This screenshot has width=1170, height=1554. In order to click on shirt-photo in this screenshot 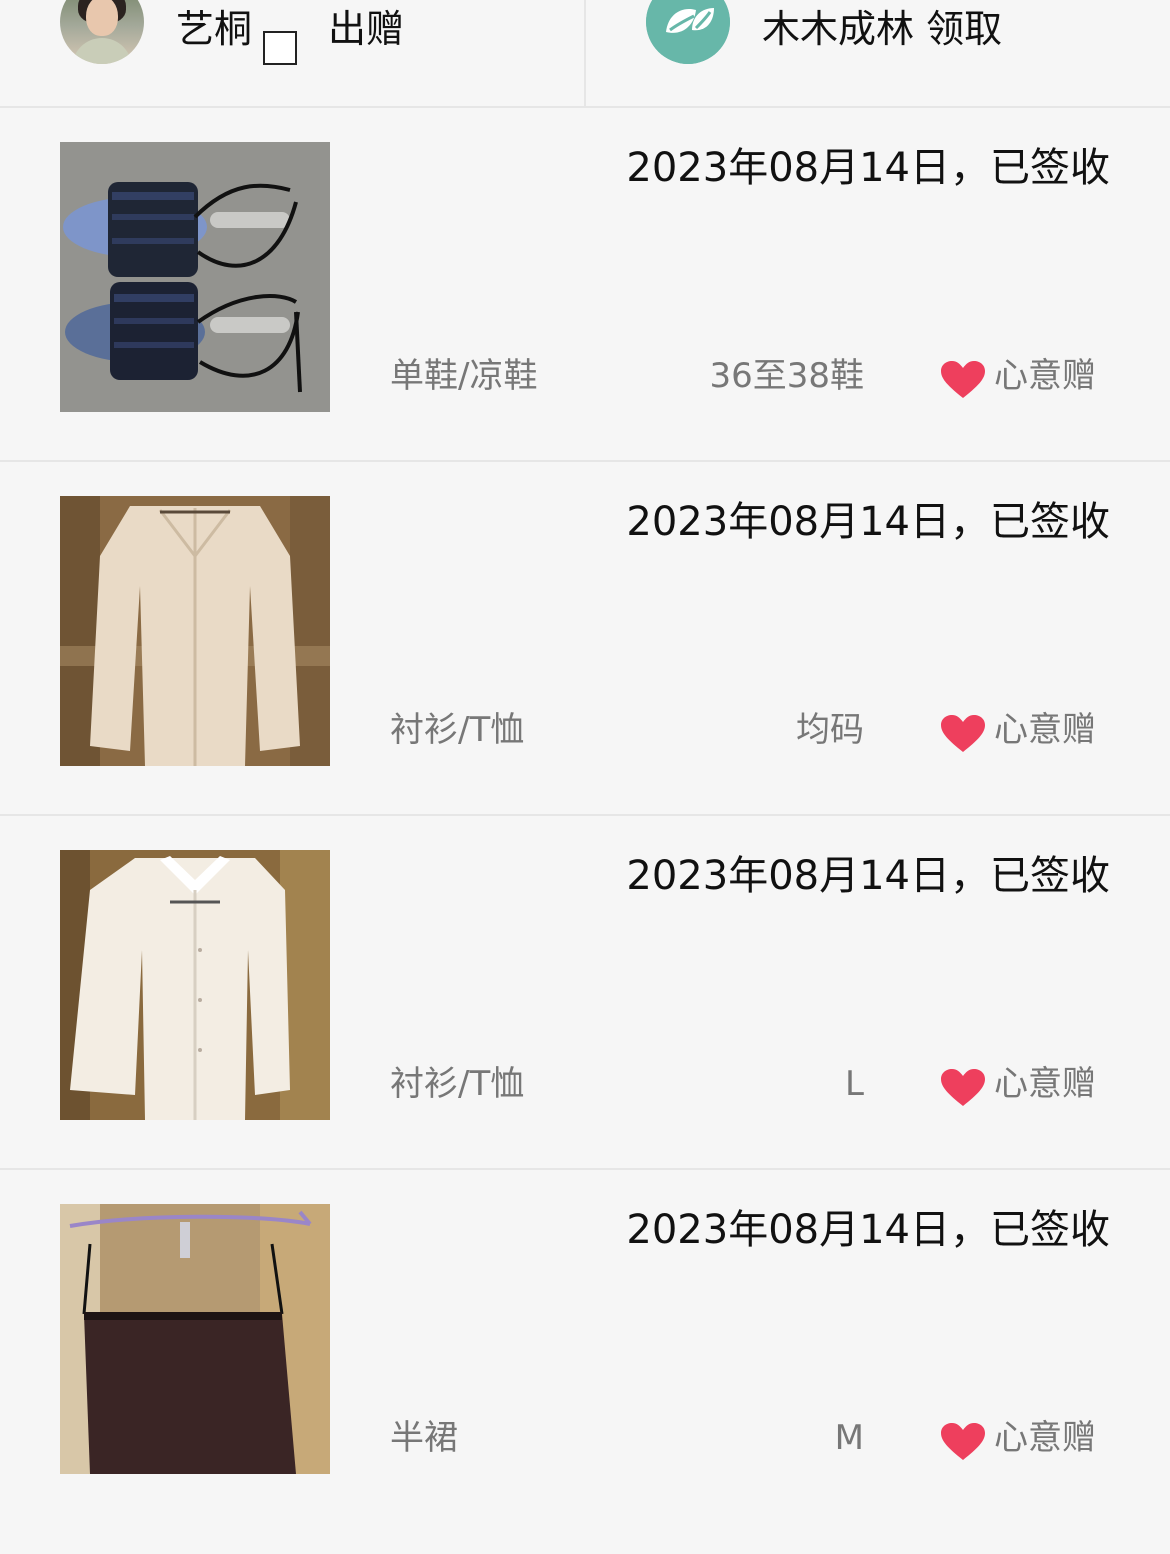, I will do `click(195, 985)`.